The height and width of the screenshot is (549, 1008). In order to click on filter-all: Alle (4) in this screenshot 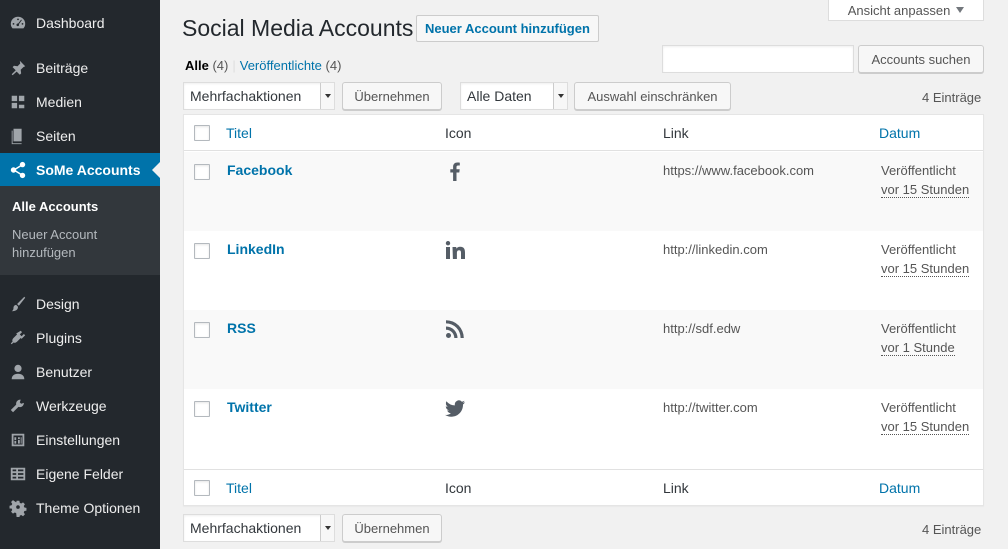, I will do `click(206, 65)`.